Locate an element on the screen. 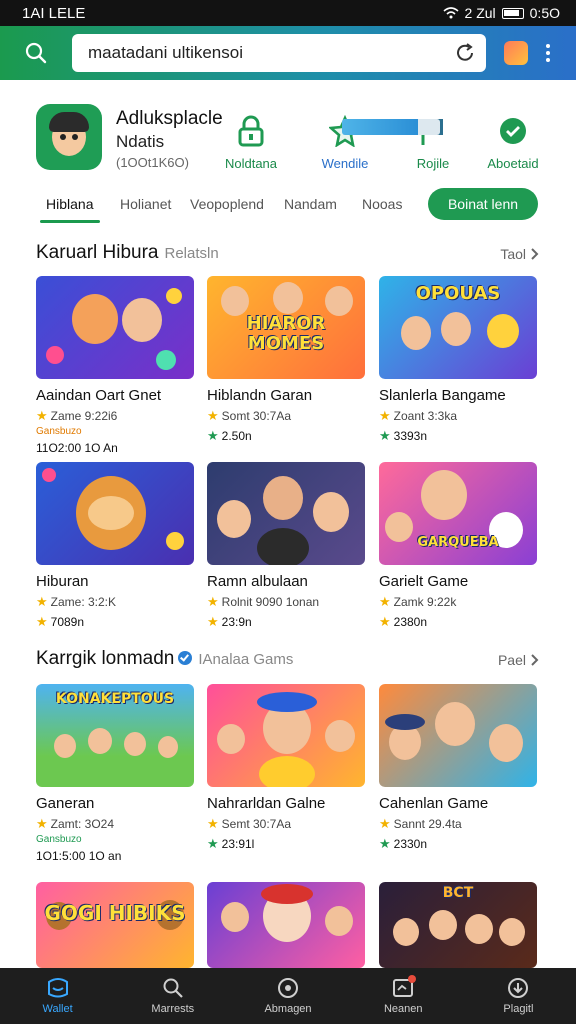 The image size is (576, 1024). action-label: Rojile is located at coordinates (433, 163).